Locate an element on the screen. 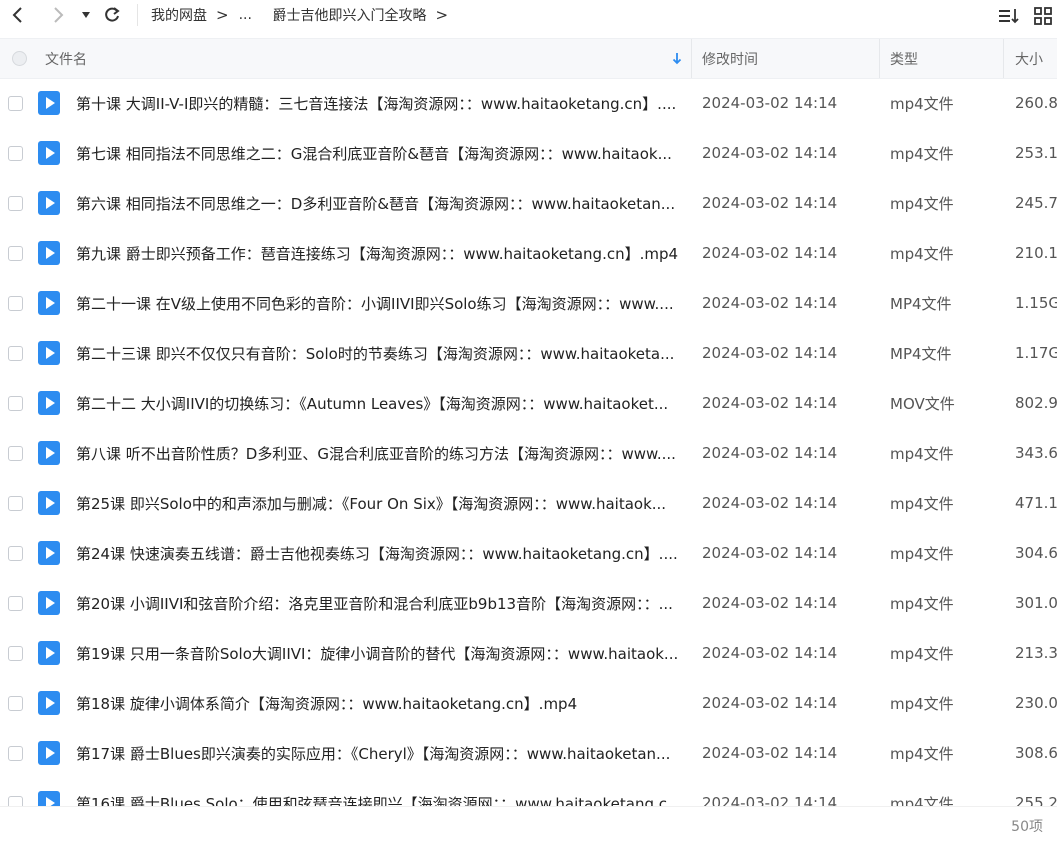  status-bar: 50项 is located at coordinates (528, 825).